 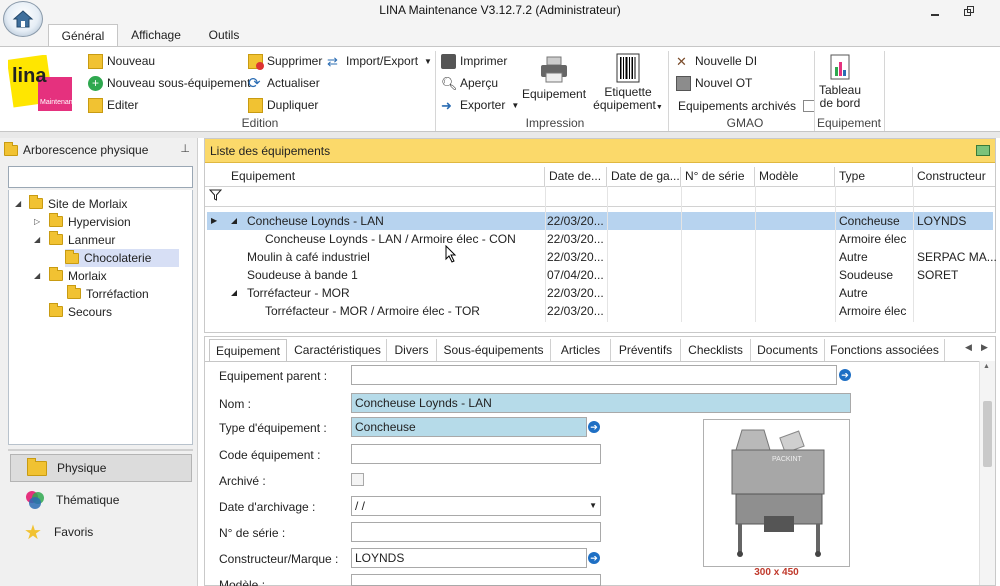 I want to click on constructeur-input: LOYNDS, so click(x=469, y=558).